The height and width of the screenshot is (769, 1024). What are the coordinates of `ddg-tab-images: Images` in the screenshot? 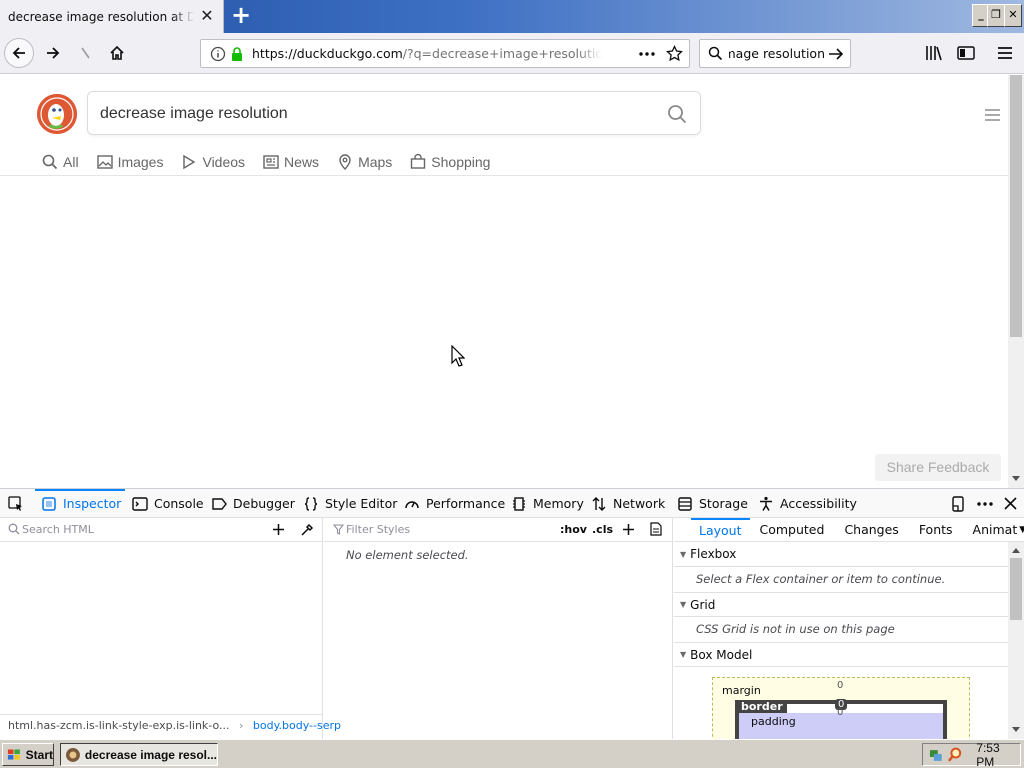 It's located at (130, 162).